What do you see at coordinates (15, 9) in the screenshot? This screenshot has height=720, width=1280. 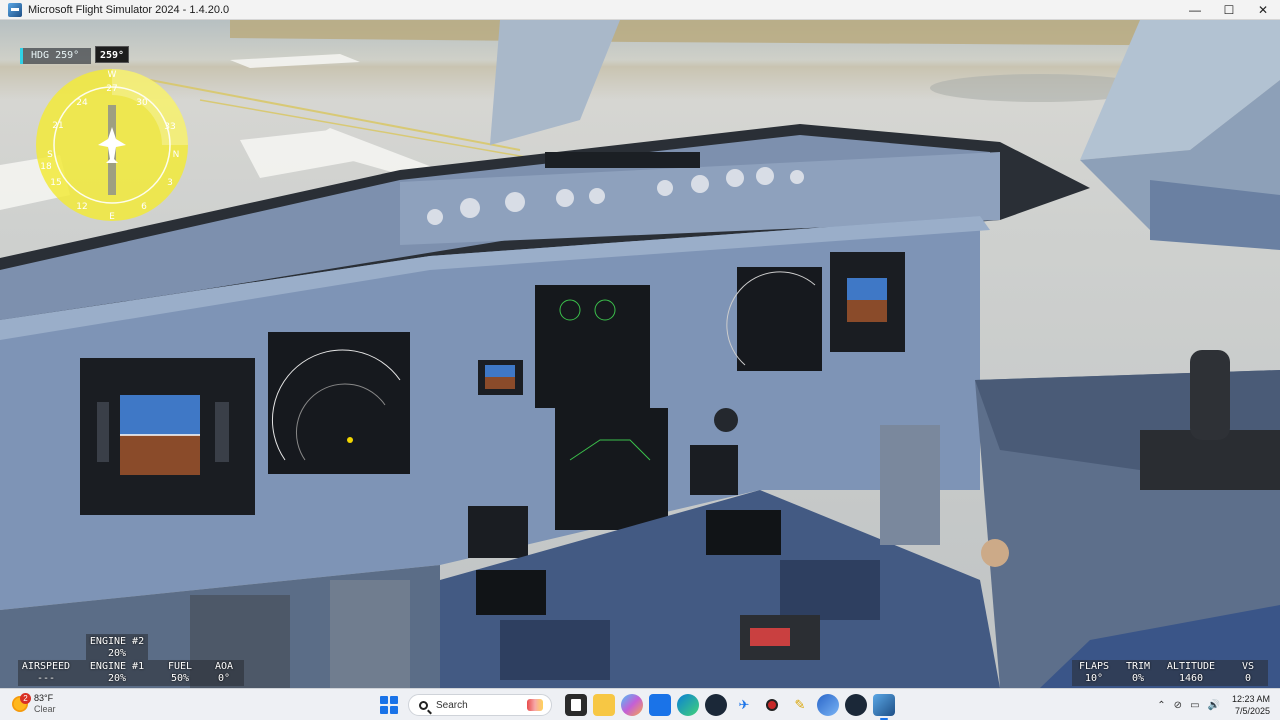 I see `msfs-app-icon` at bounding box center [15, 9].